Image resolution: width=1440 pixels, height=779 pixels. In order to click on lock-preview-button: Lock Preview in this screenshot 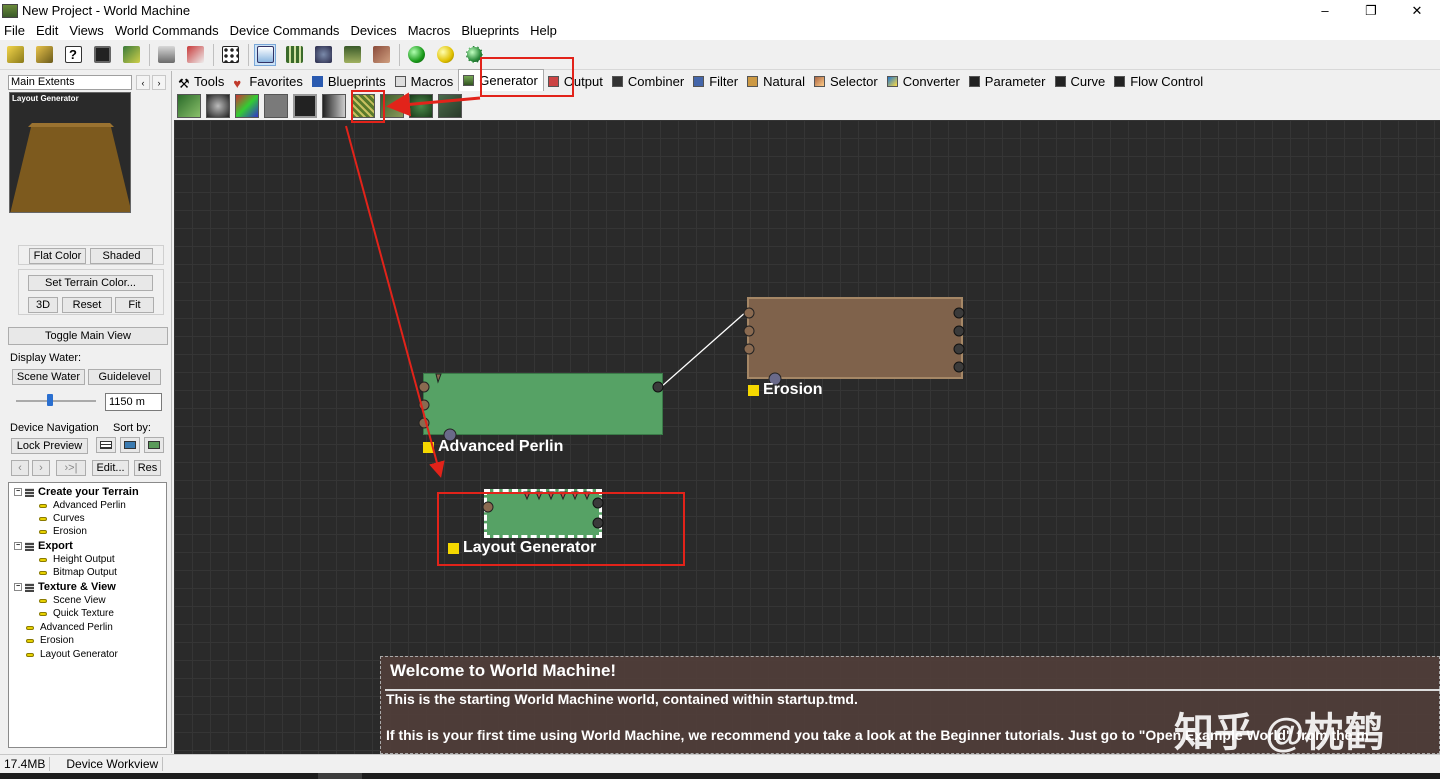, I will do `click(49, 446)`.